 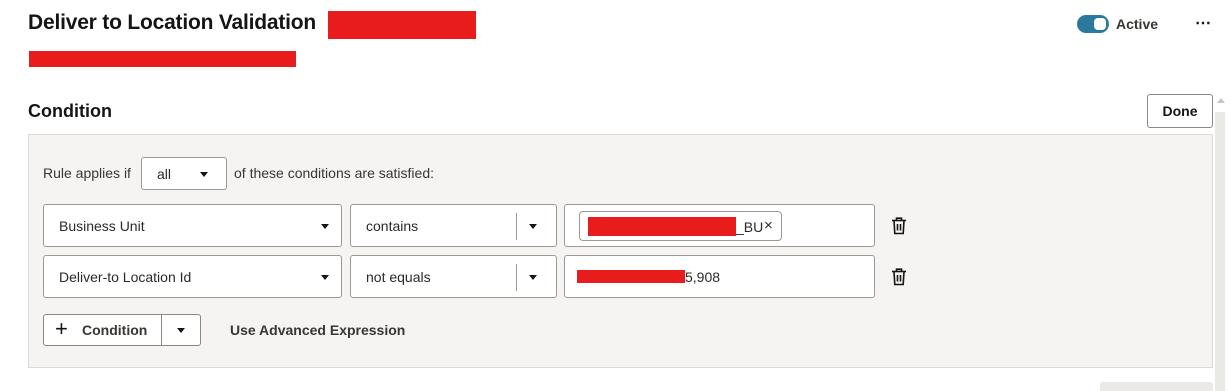 What do you see at coordinates (453, 225) in the screenshot?
I see `operator-select-row-1: contains` at bounding box center [453, 225].